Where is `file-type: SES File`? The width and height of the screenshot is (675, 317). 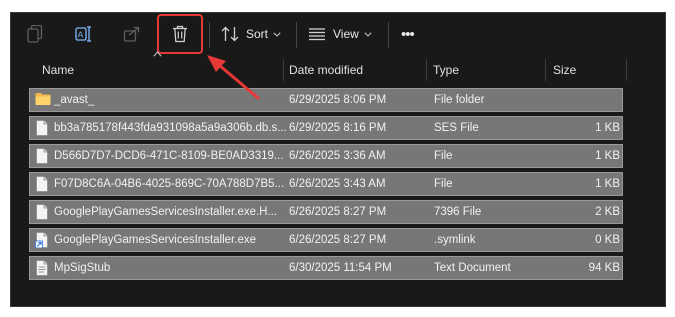
file-type: SES File is located at coordinates (456, 128).